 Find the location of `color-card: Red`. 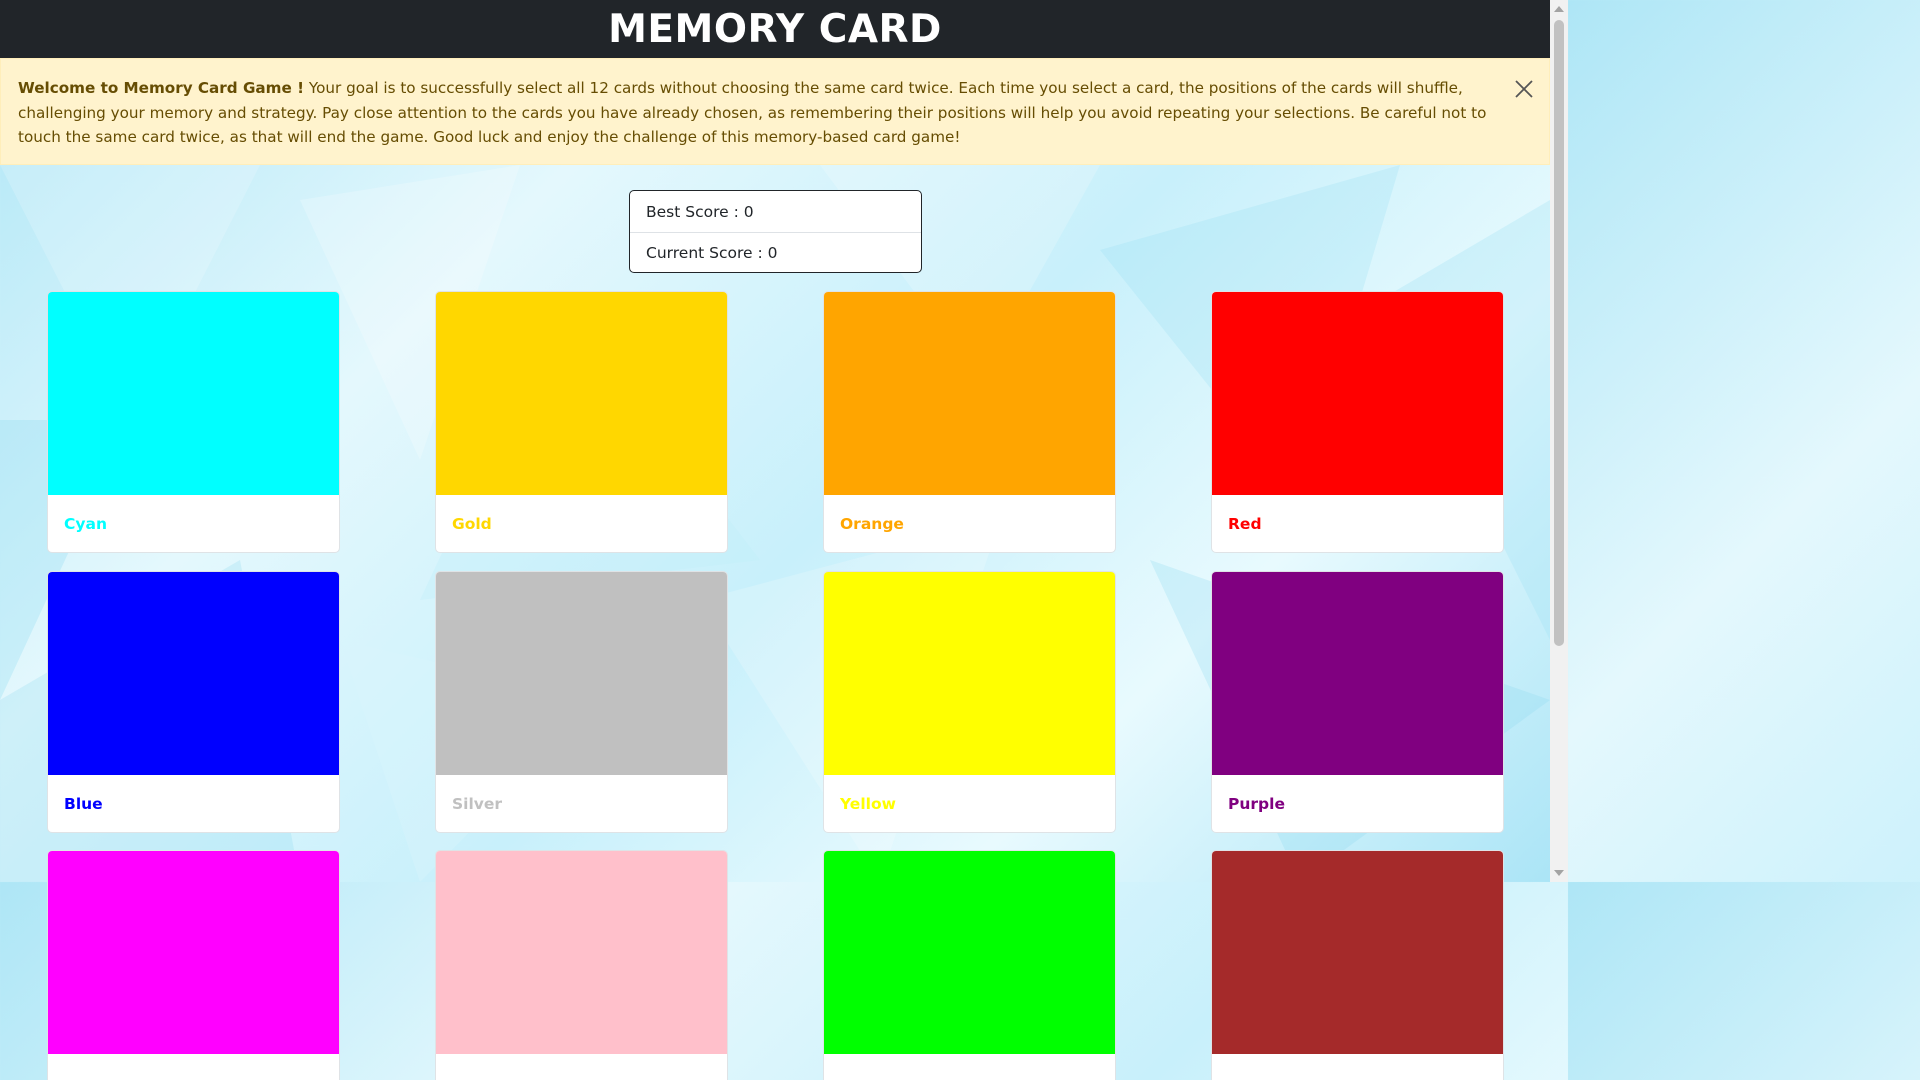

color-card: Red is located at coordinates (1357, 422).